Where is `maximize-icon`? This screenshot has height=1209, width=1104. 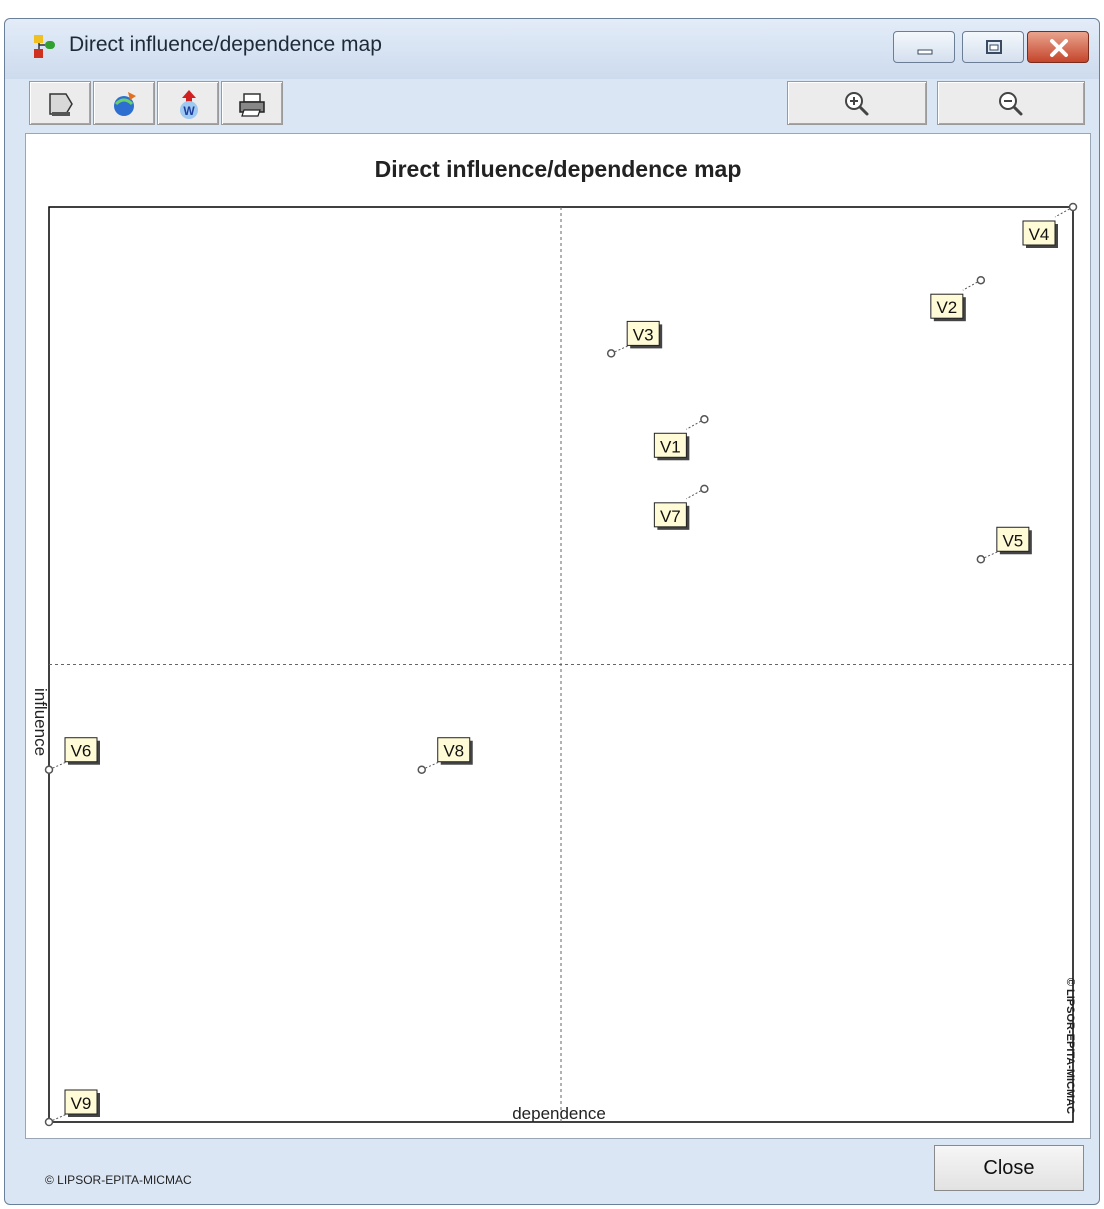 maximize-icon is located at coordinates (994, 47).